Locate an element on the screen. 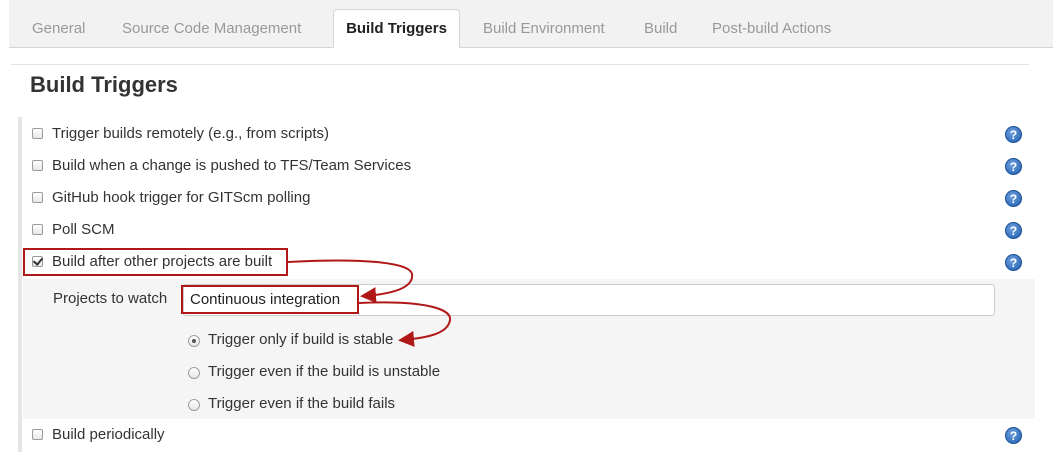 The width and height of the screenshot is (1053, 466). annotation-arrows is located at coordinates (369, 303).